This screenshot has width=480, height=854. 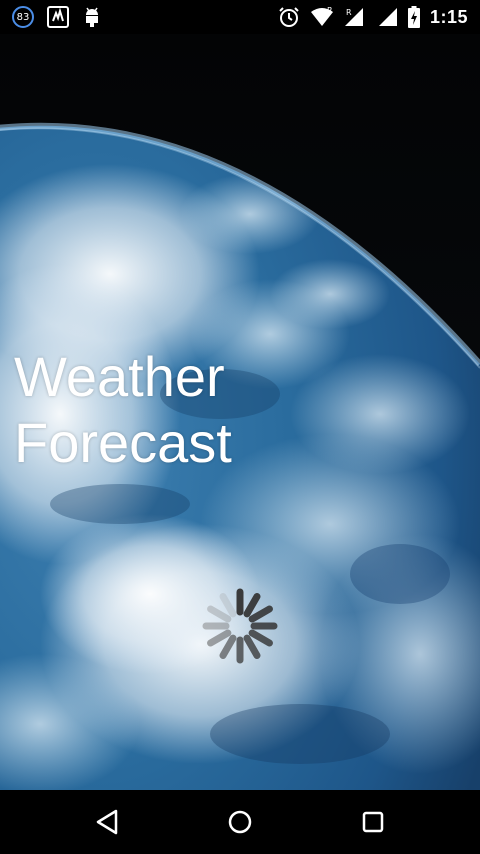 I want to click on navigation-bar, so click(x=240, y=822).